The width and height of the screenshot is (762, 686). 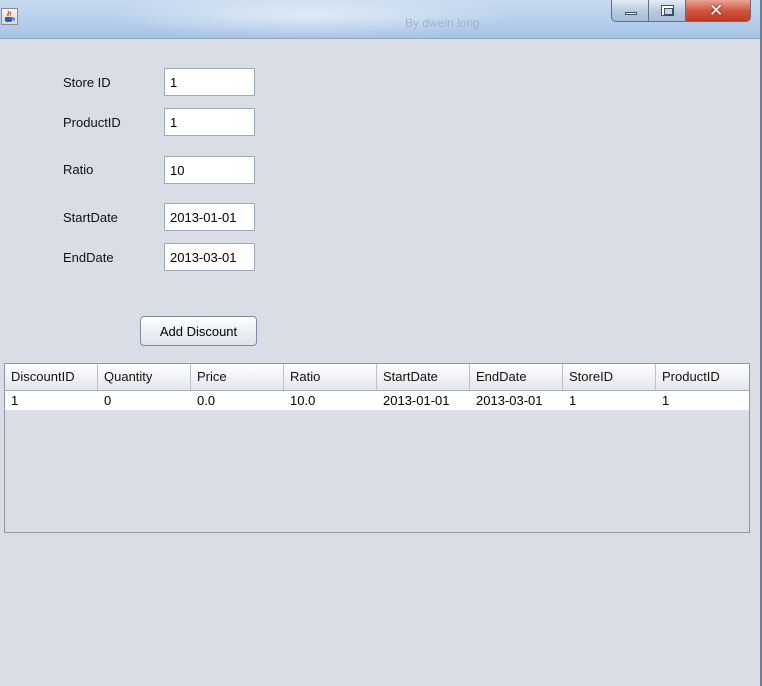 I want to click on java-cup-icon, so click(x=9, y=16).